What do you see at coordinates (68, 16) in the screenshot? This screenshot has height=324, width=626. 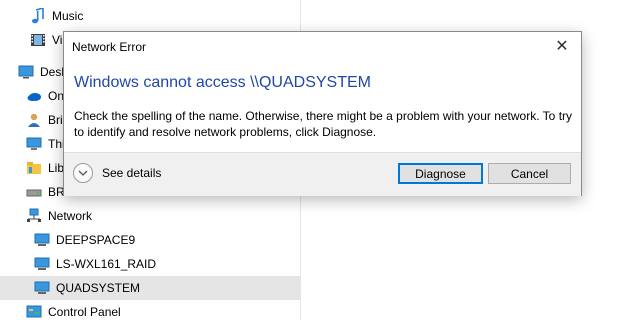 I see `nav-item-label: Music` at bounding box center [68, 16].